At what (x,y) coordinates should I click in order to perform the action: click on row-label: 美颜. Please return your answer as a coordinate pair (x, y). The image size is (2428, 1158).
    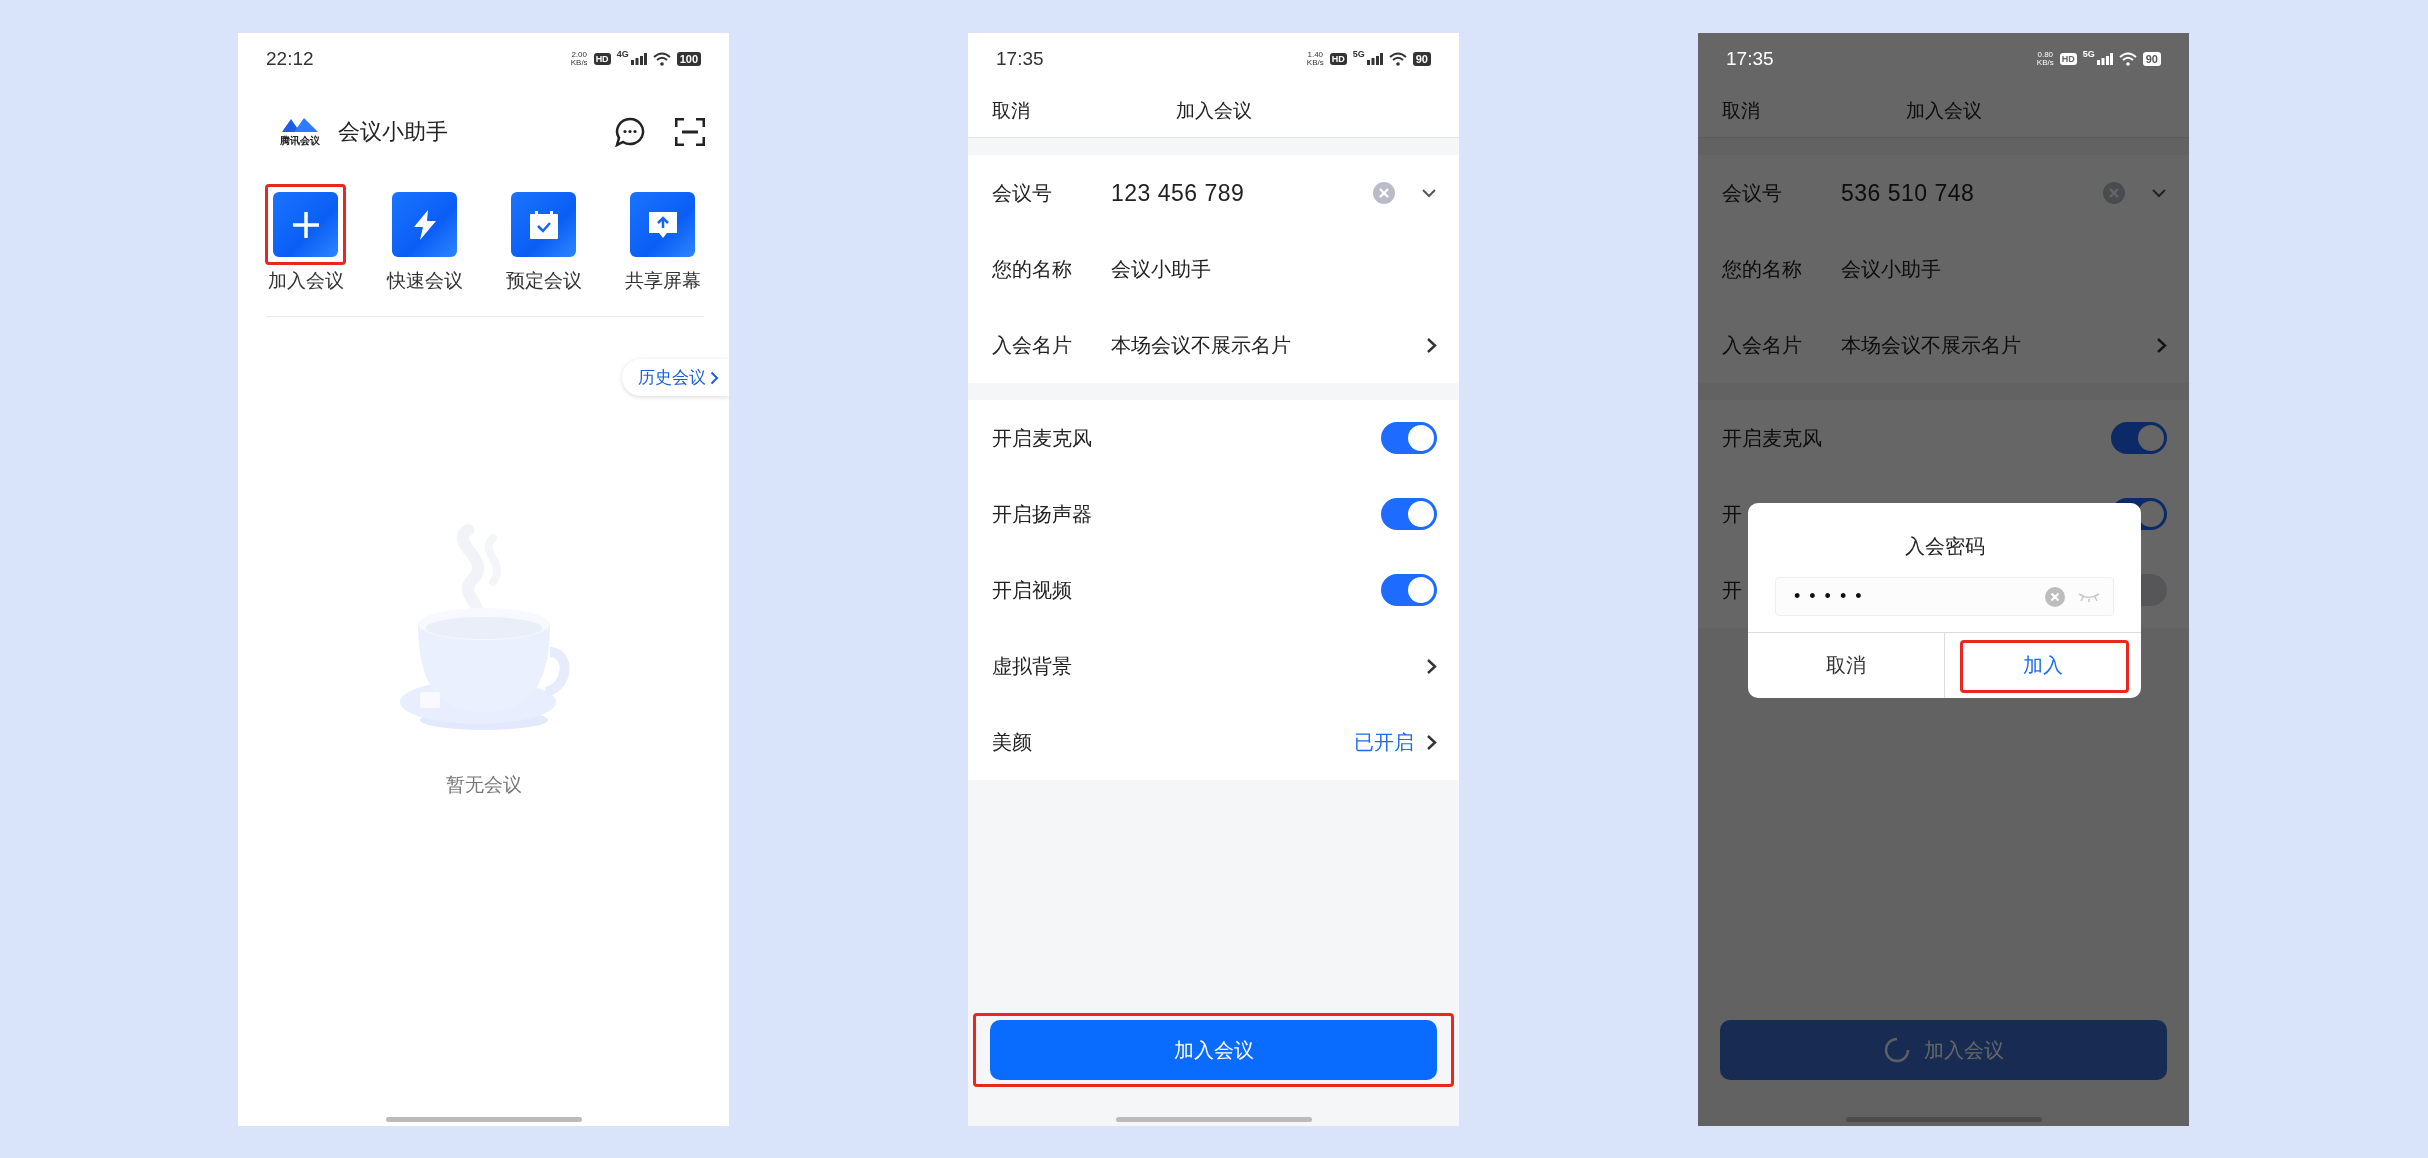
    Looking at the image, I should click on (1012, 741).